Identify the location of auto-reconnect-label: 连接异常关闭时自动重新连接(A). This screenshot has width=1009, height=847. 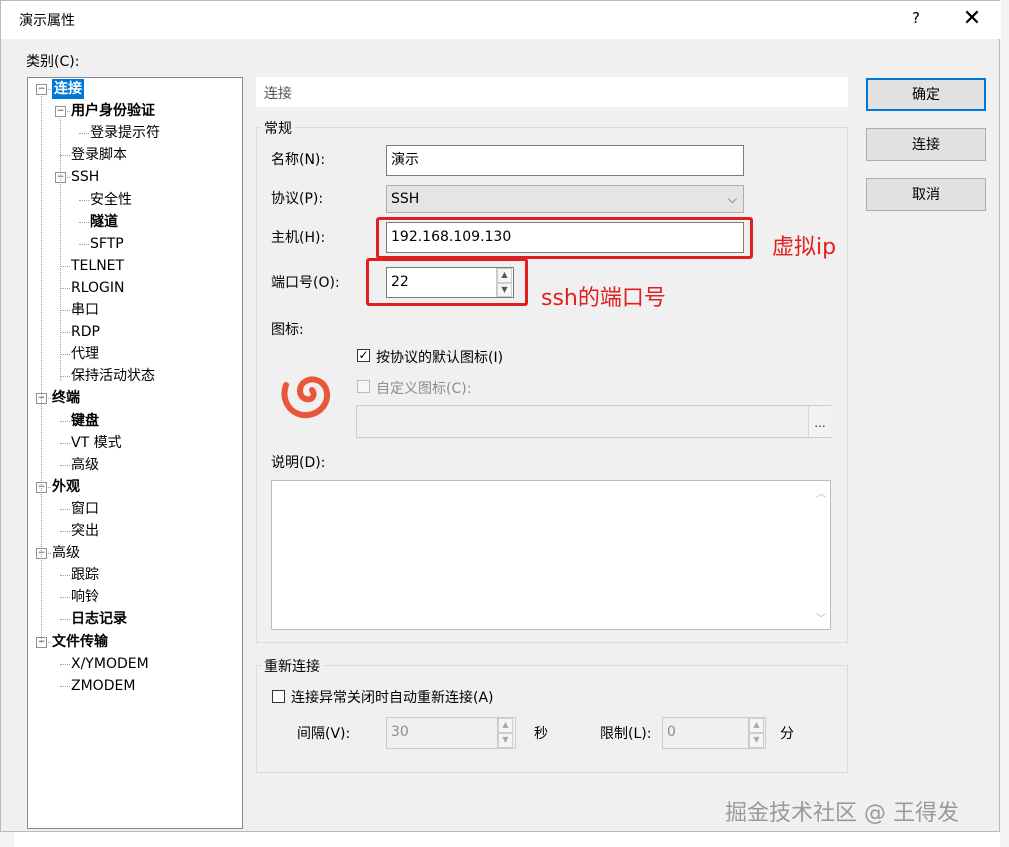
(392, 698).